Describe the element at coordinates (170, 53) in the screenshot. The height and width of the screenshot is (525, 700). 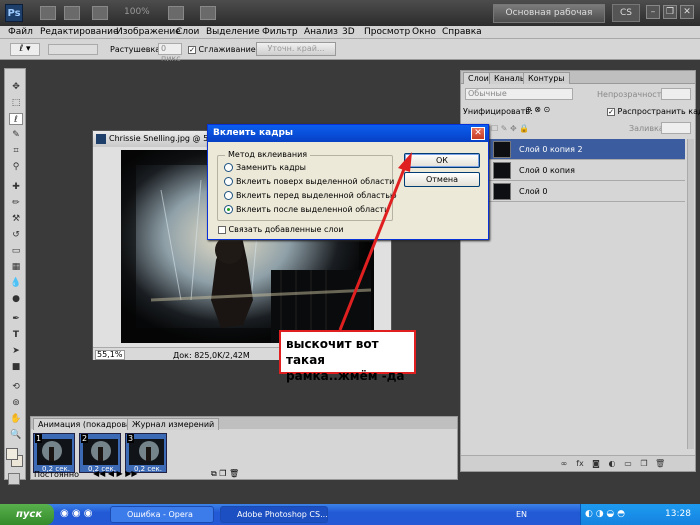
I see `feather-input: 0 пикс` at that location.